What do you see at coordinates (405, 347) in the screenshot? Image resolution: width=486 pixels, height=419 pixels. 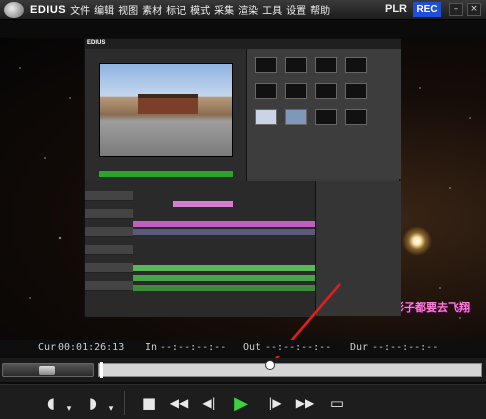 I see `dur-timecode: --:--:--:--` at bounding box center [405, 347].